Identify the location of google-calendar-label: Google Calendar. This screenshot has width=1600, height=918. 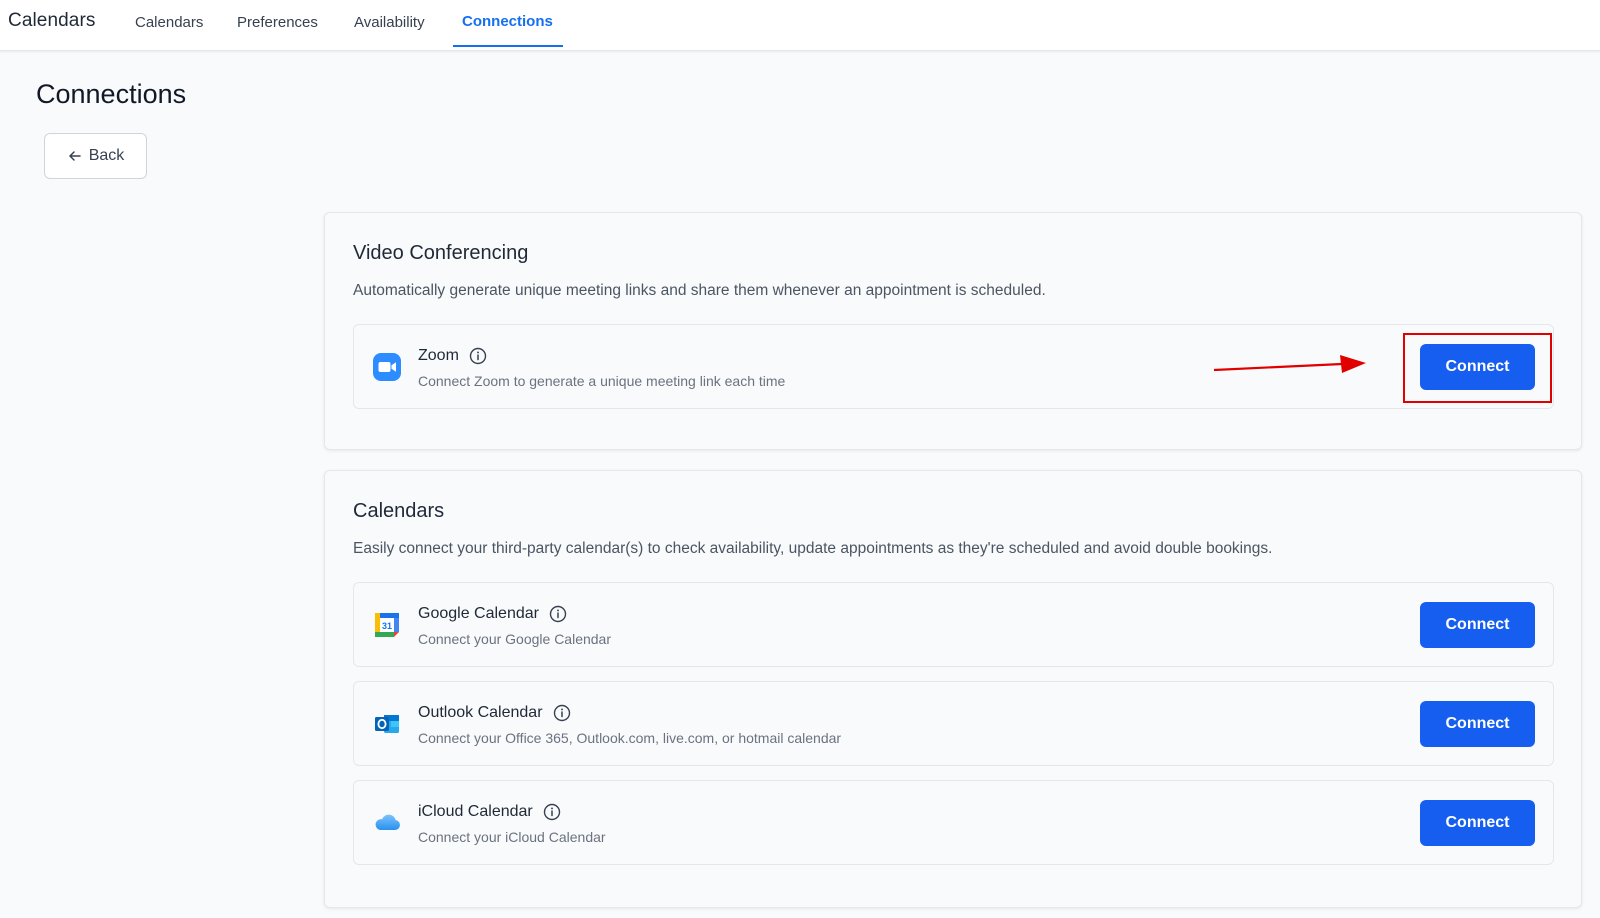
(478, 613).